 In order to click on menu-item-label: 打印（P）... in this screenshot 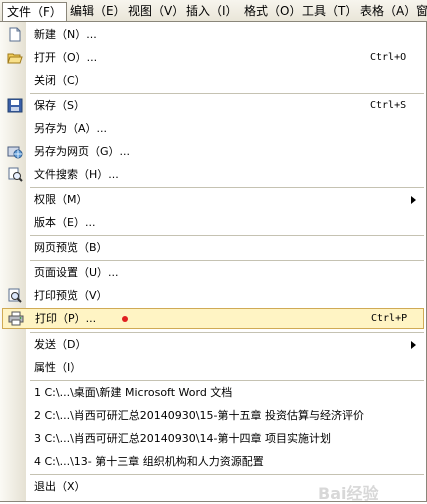, I will do `click(66, 318)`.